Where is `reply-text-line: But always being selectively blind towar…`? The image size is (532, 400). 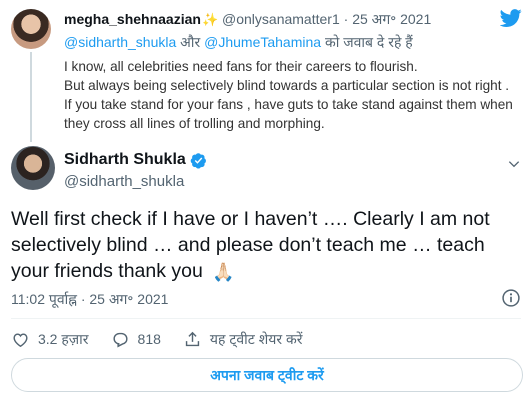
reply-text-line: But always being selectively blind towar… is located at coordinates (288, 104).